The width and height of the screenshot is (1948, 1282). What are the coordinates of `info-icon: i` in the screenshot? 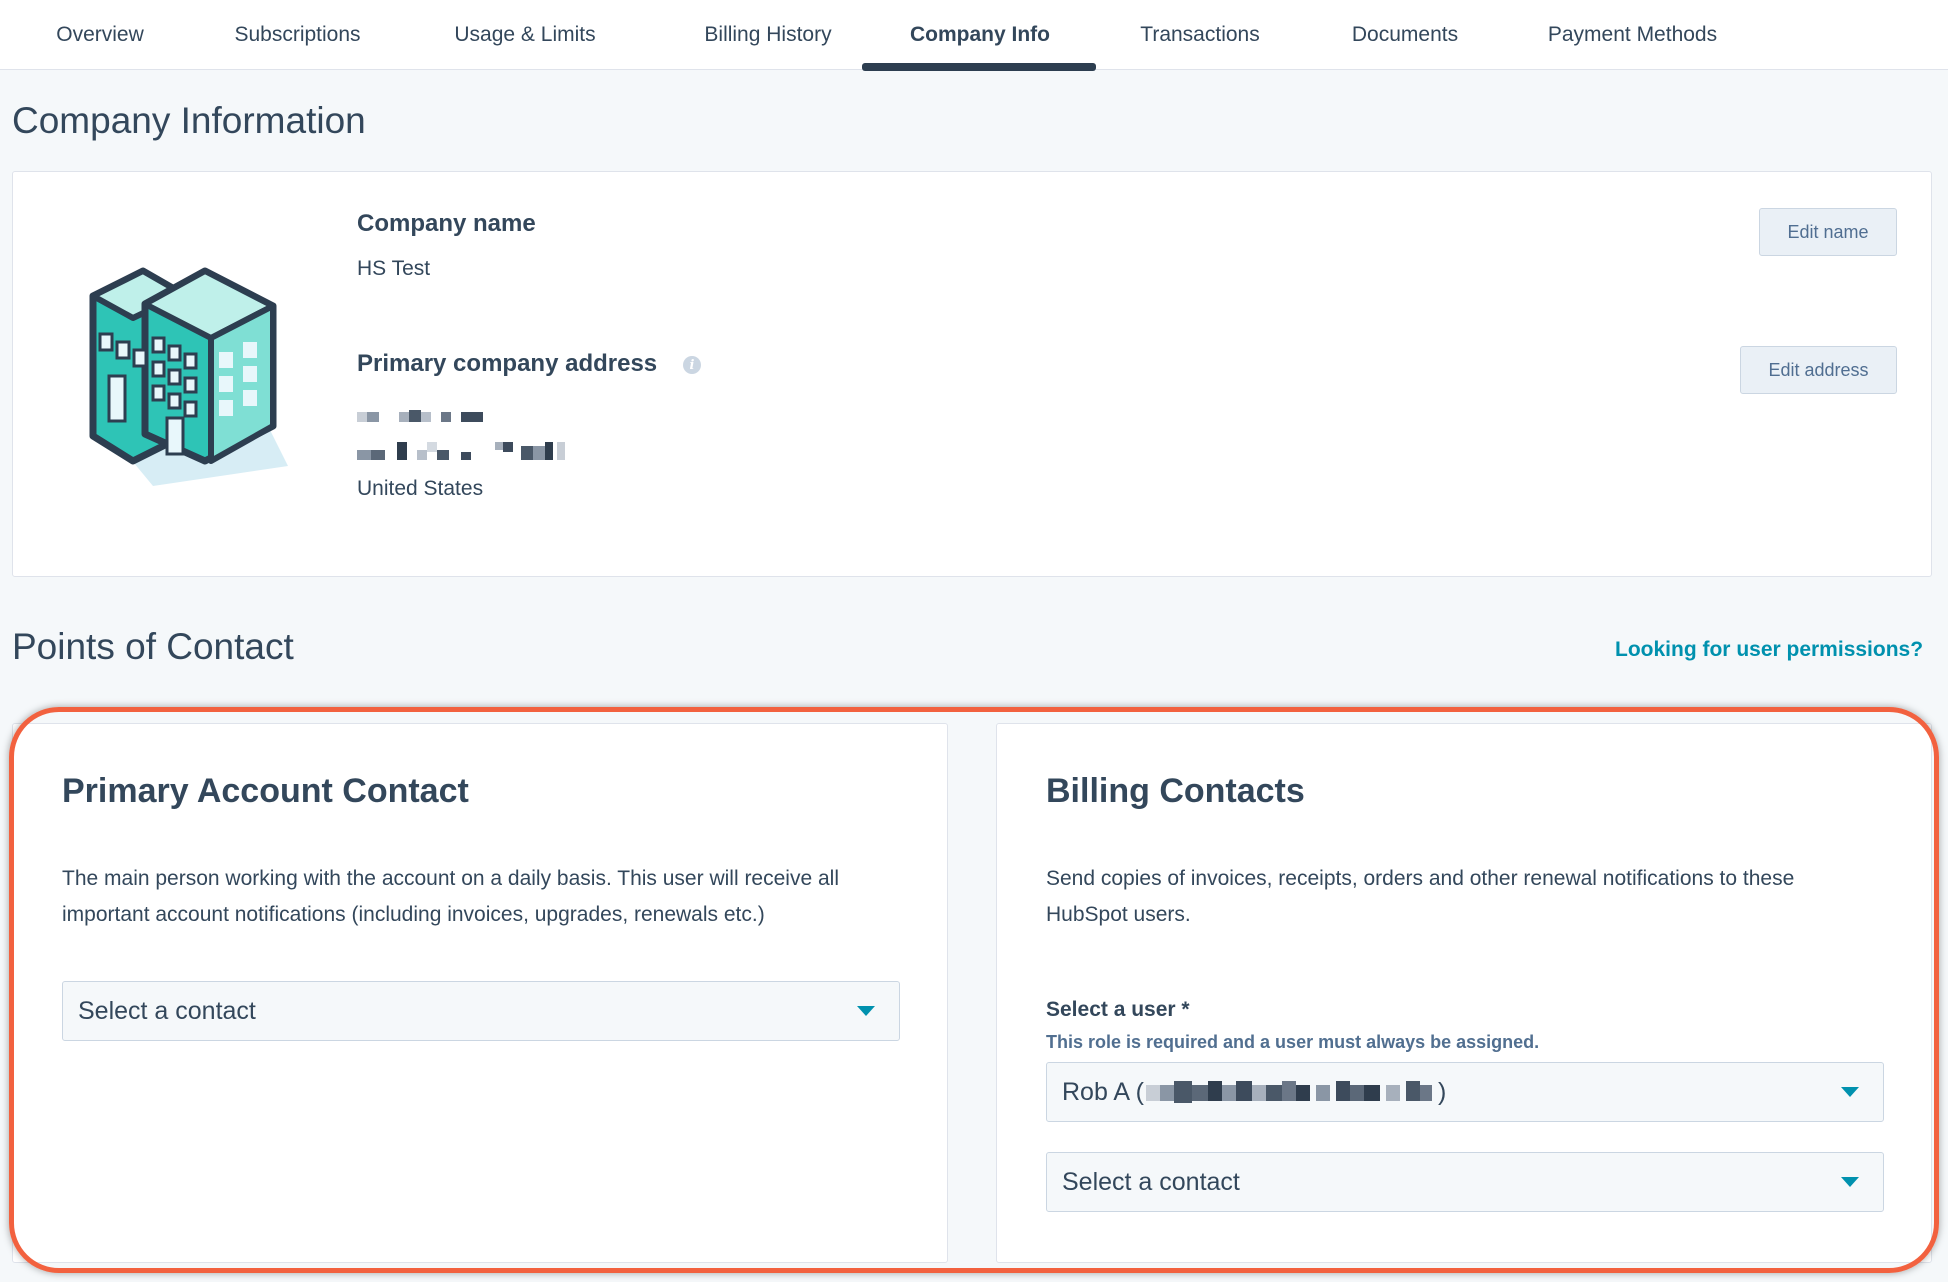 It's located at (692, 365).